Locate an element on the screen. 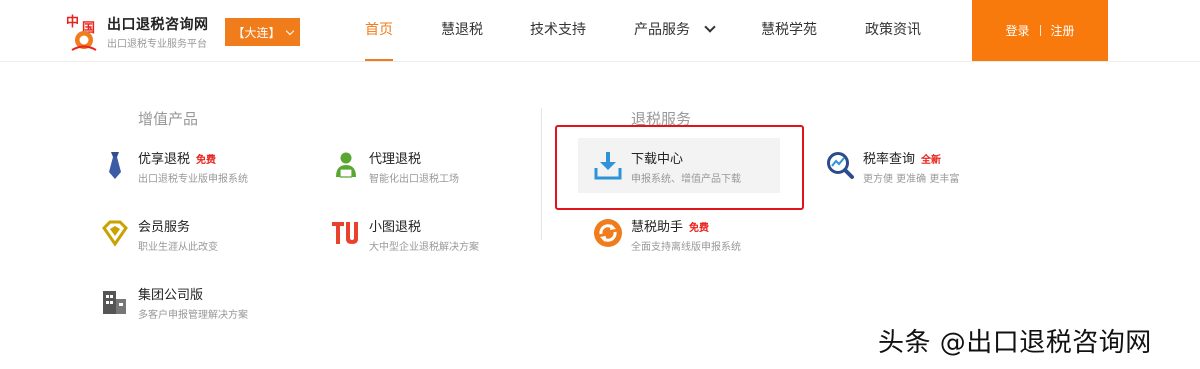 The image size is (1200, 369). auth-bar: 登录 注册 is located at coordinates (1040, 30).